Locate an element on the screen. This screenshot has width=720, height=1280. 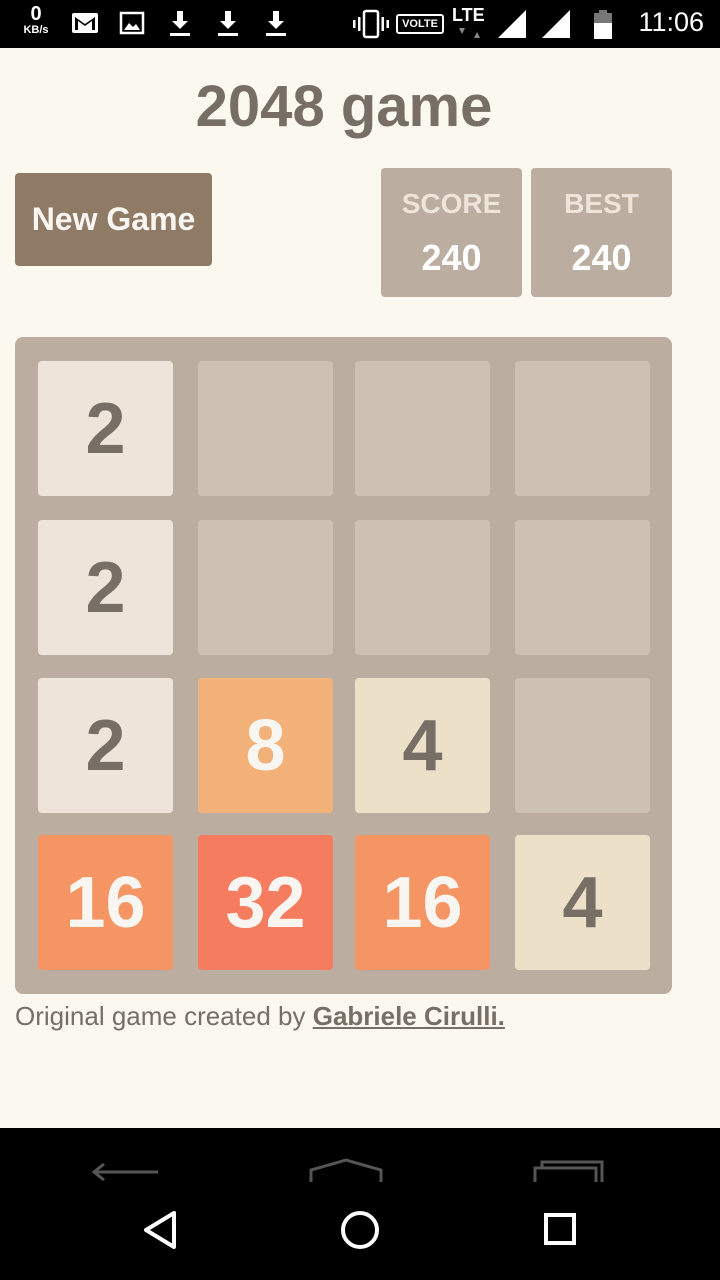
network-type: LTE is located at coordinates (468, 15).